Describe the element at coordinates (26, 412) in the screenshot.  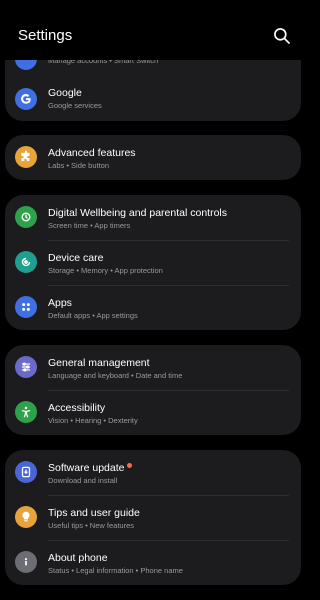
I see `accessibility-icon` at that location.